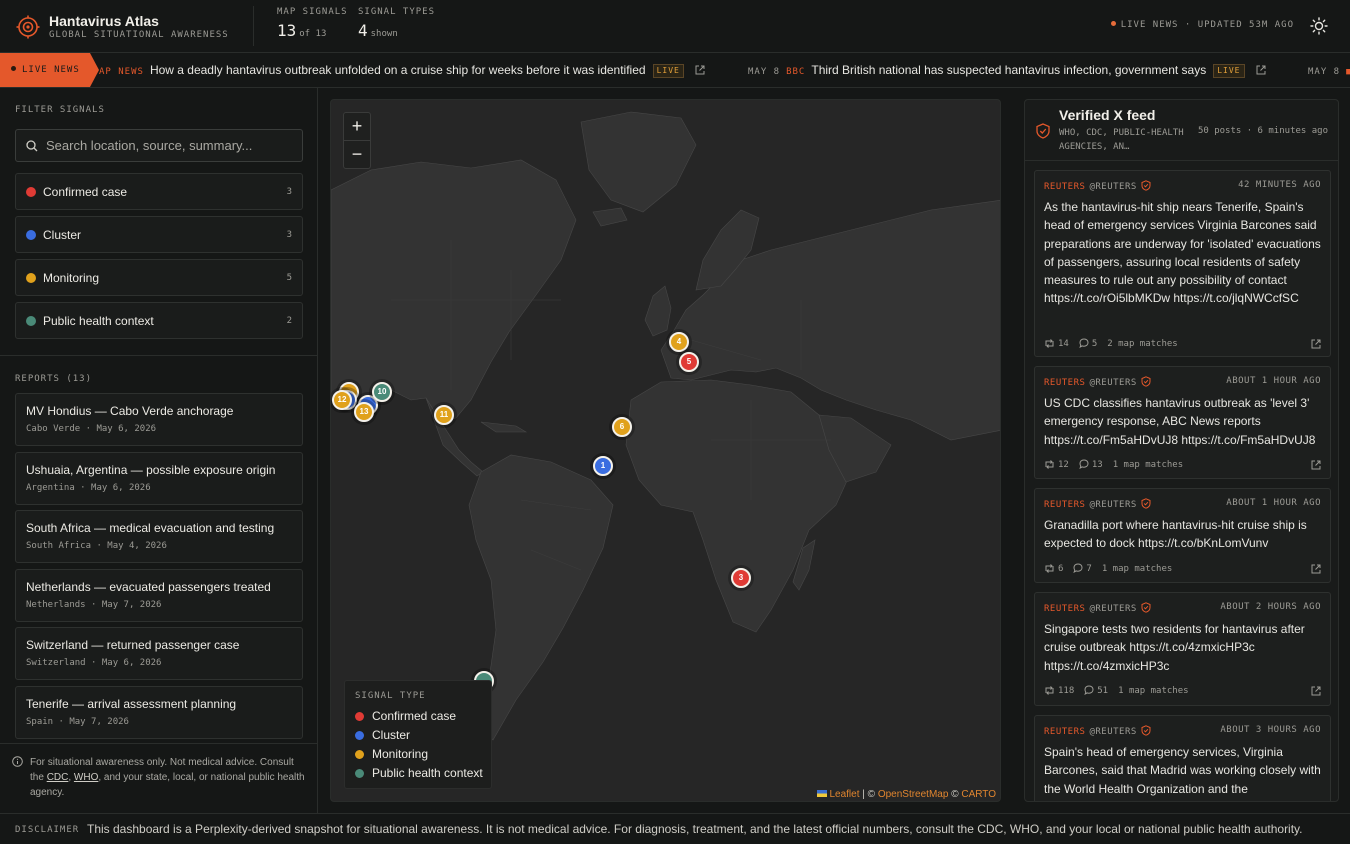 This screenshot has width=1350, height=844. I want to click on app-subtitle: GLOBAL SITUATIONAL AWARENESS, so click(139, 35).